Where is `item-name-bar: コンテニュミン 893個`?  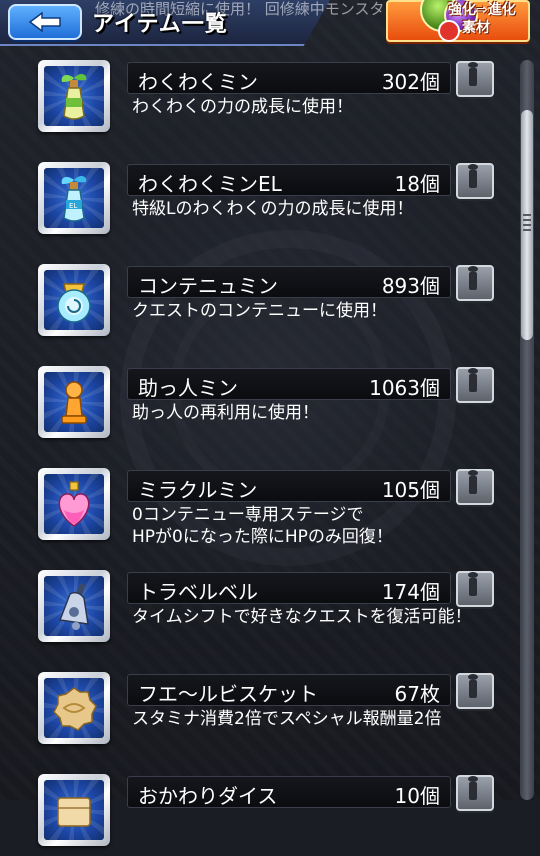 item-name-bar: コンテニュミン 893個 is located at coordinates (289, 282).